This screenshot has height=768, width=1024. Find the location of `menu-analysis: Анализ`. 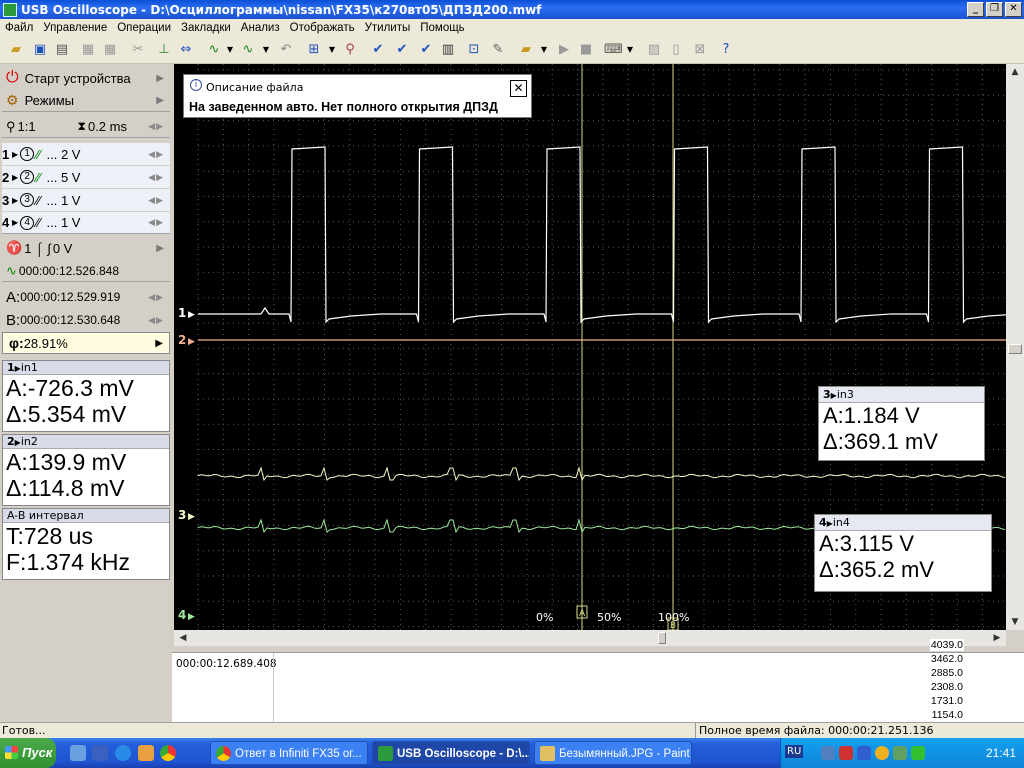

menu-analysis: Анализ is located at coordinates (260, 28).